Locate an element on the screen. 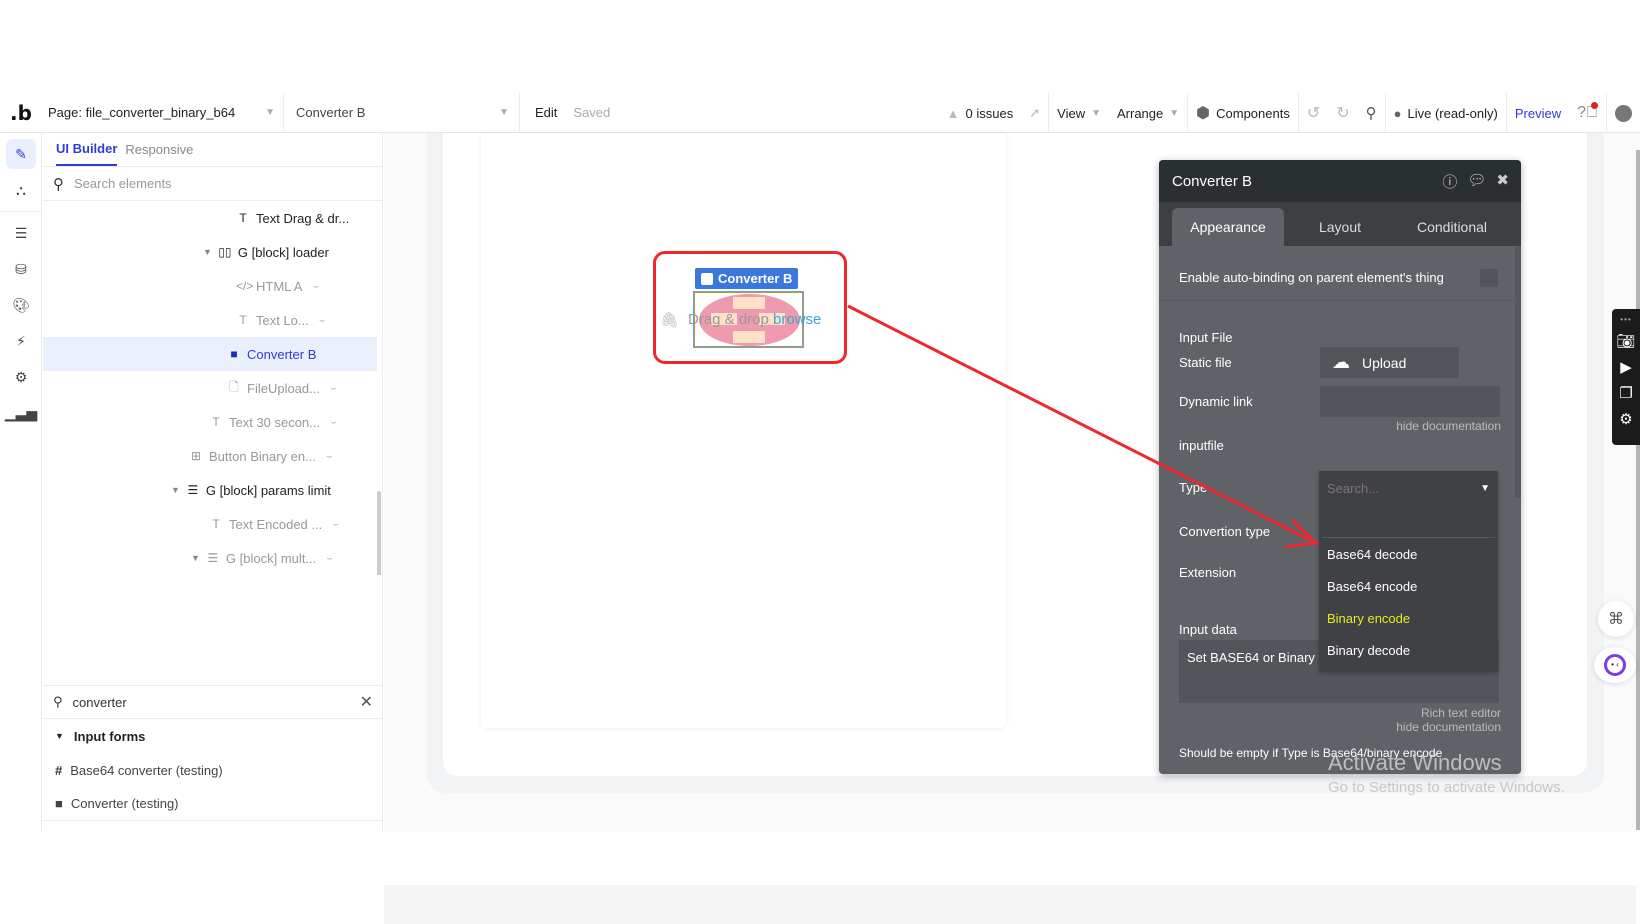 The image size is (1640, 924). stack-icon: ☰ is located at coordinates (21, 232).